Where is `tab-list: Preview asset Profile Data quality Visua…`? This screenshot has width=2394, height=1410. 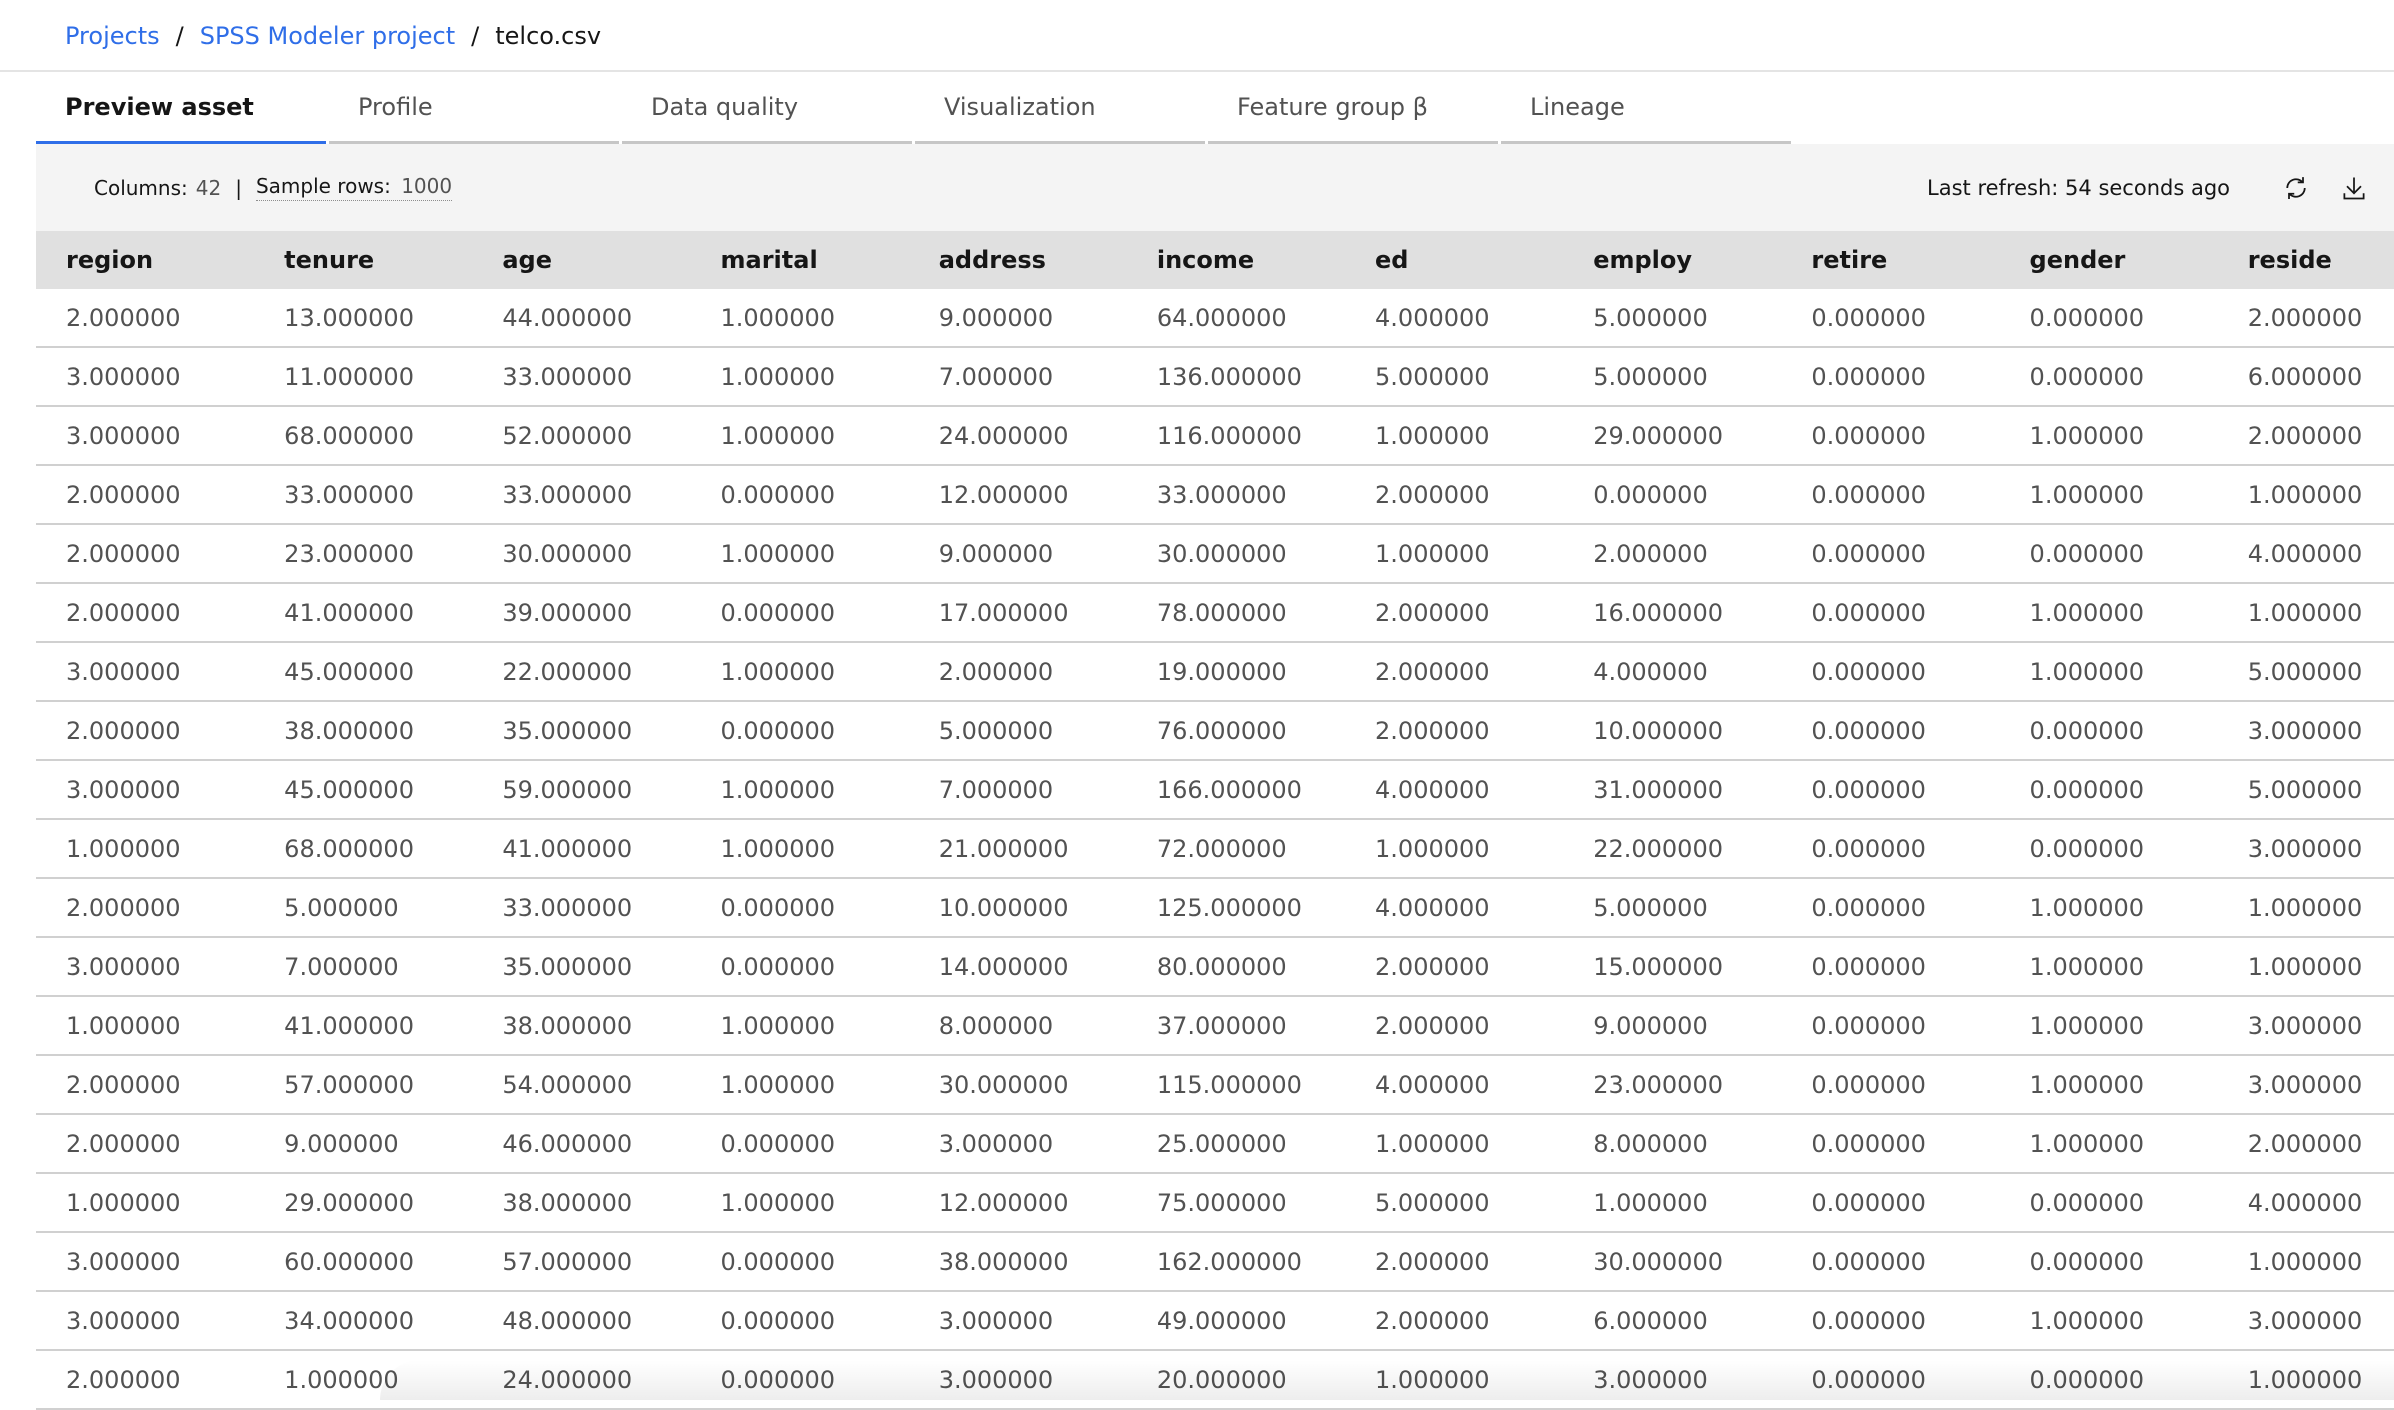
tab-list: Preview asset Profile Data quality Visua… is located at coordinates (915, 108).